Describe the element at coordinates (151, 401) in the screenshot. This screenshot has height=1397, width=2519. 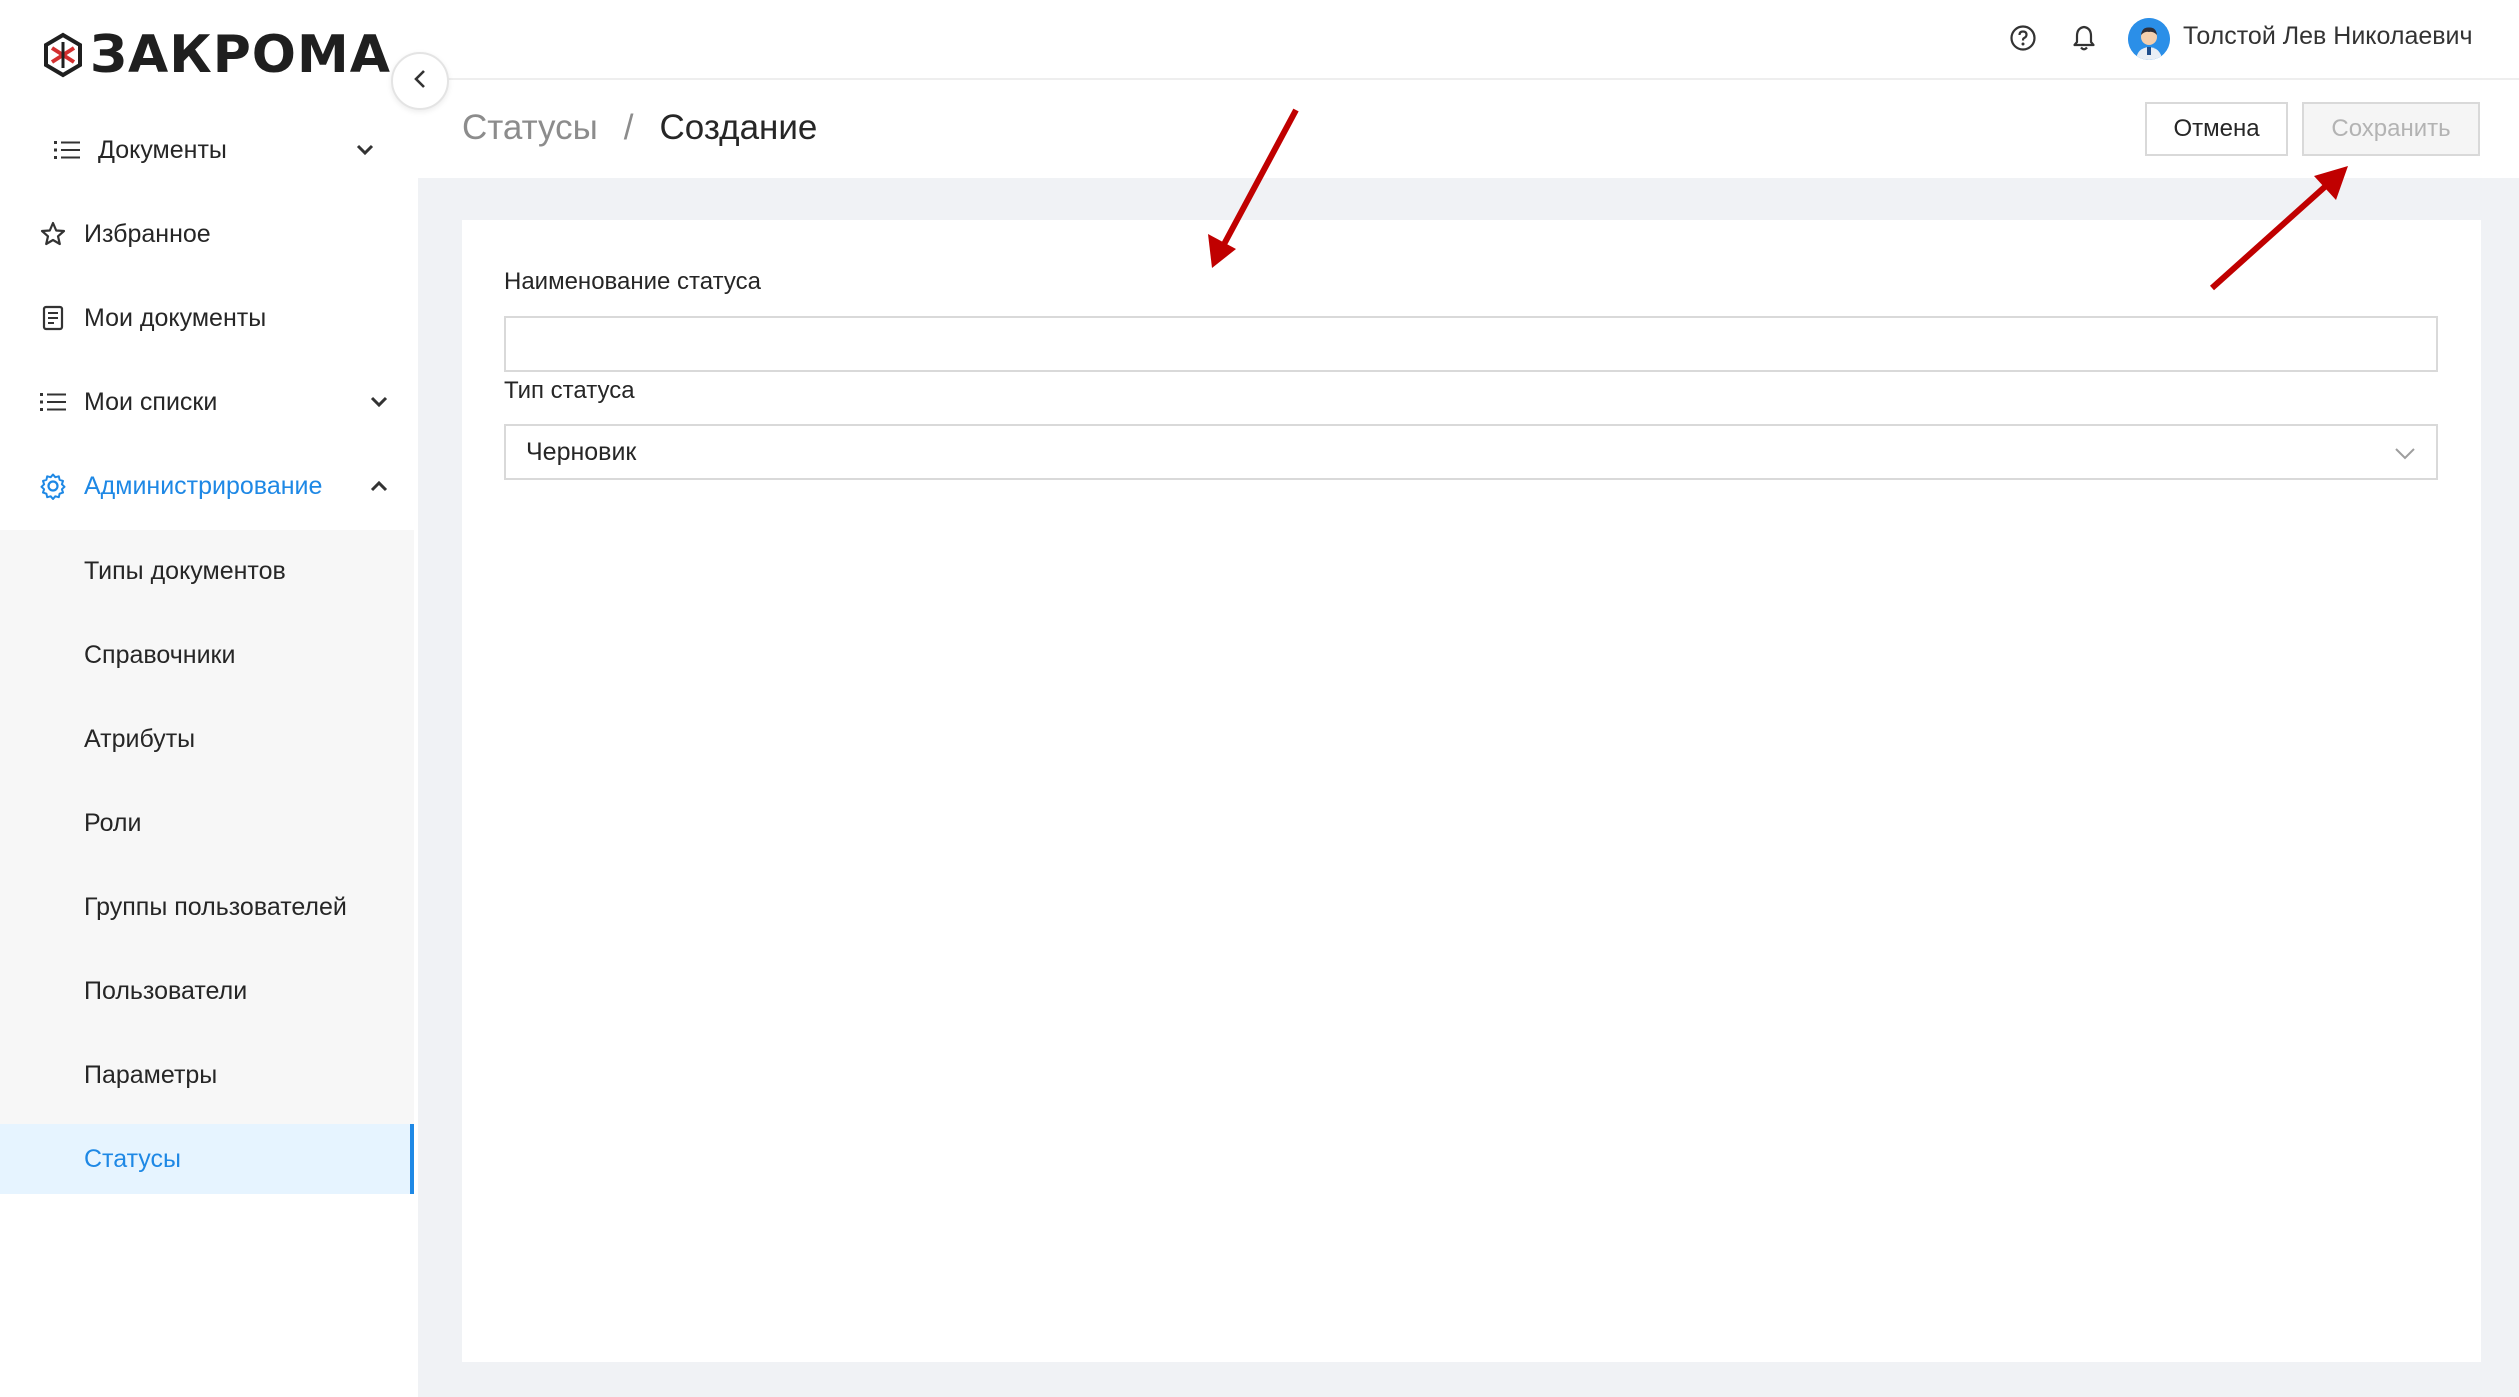
I see `sidebar-item-label: Мои списки` at that location.